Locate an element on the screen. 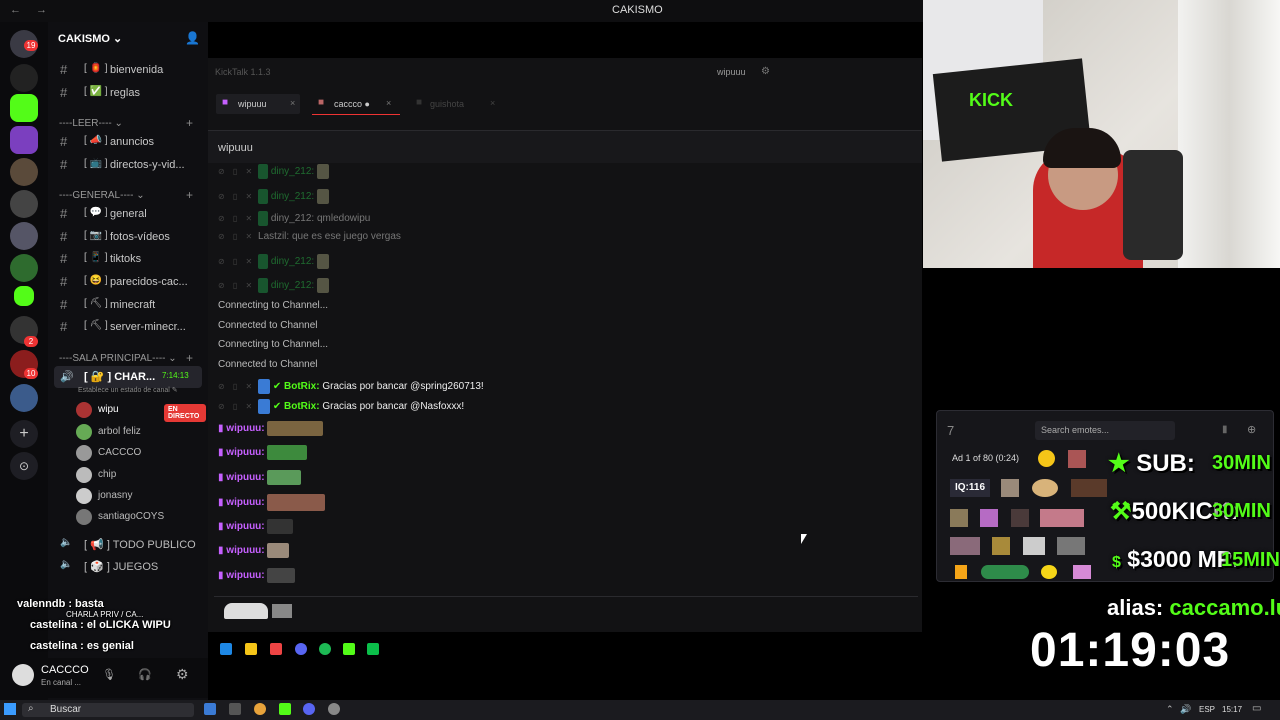  channel-minecraft: #[ ⛏ ] minecraft is located at coordinates (128, 305).